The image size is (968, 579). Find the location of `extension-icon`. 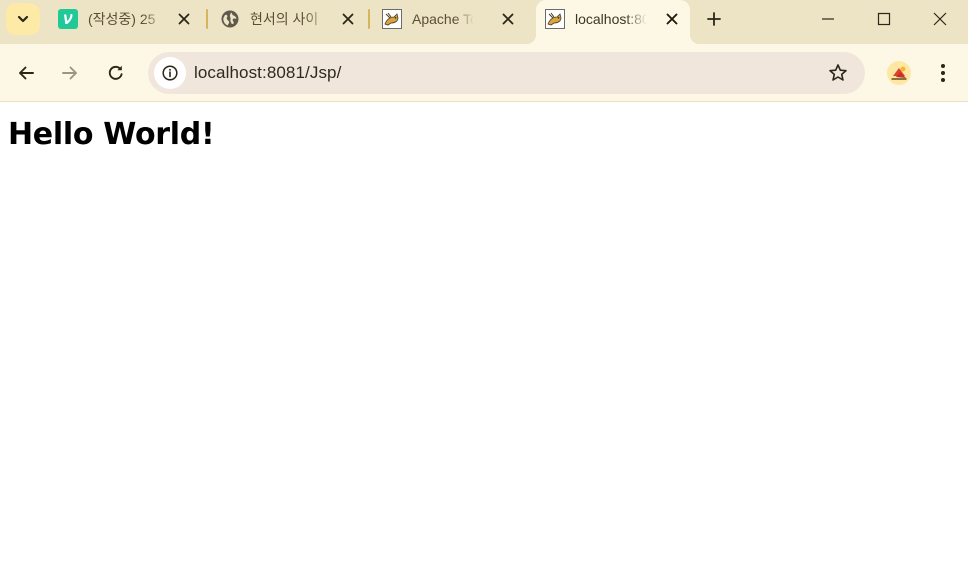

extension-icon is located at coordinates (899, 73).